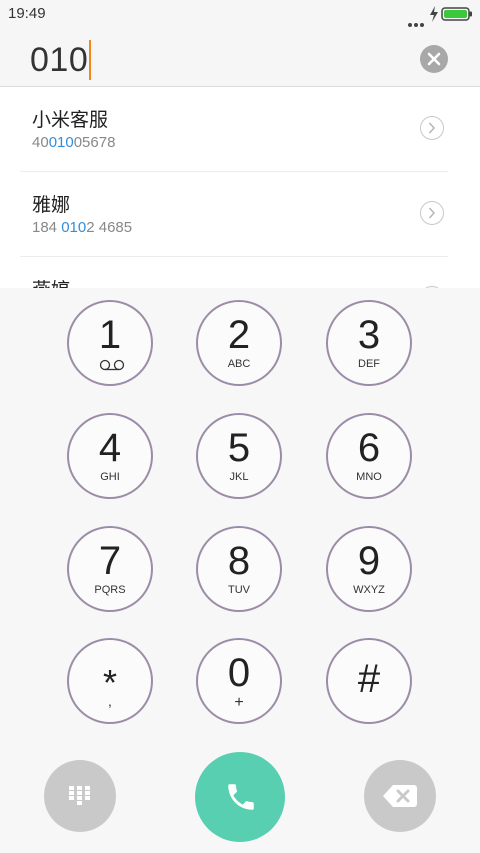 Image resolution: width=480 pixels, height=853 pixels. Describe the element at coordinates (369, 590) in the screenshot. I see `key-letters: WXYZ` at that location.